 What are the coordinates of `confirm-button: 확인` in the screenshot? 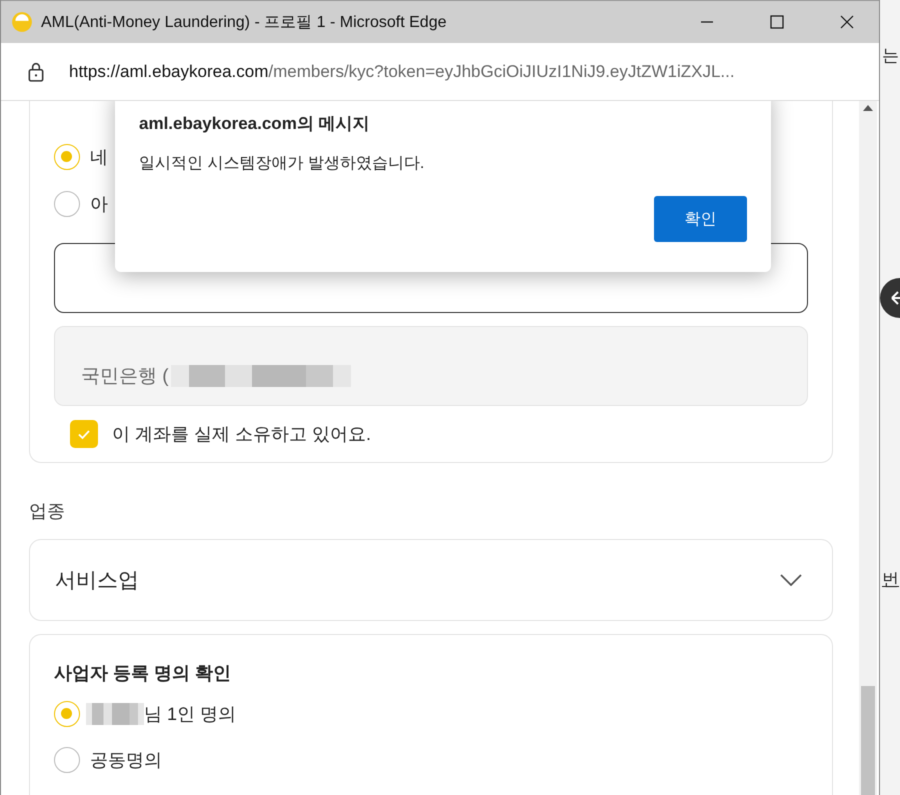 It's located at (700, 219).